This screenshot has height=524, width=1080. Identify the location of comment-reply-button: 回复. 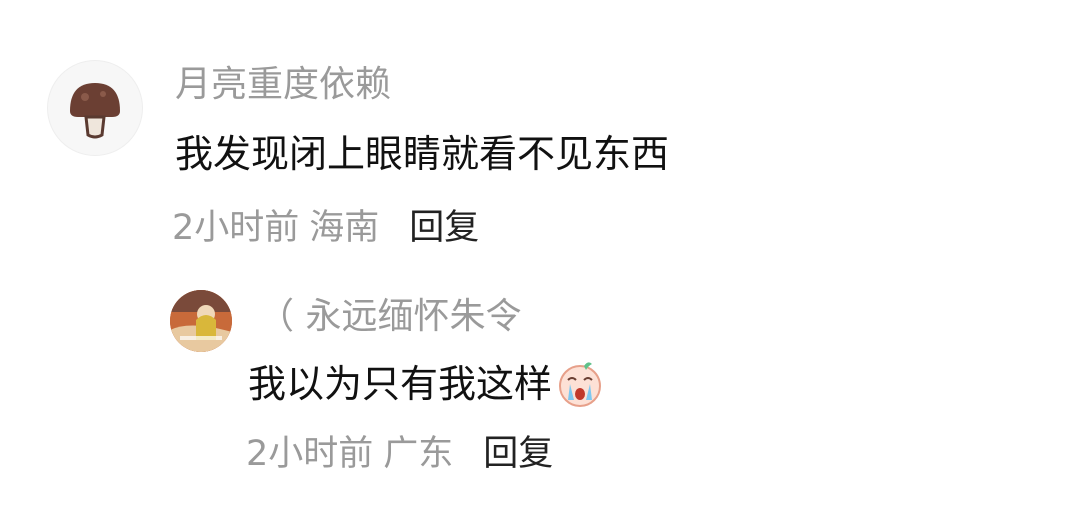
(444, 228).